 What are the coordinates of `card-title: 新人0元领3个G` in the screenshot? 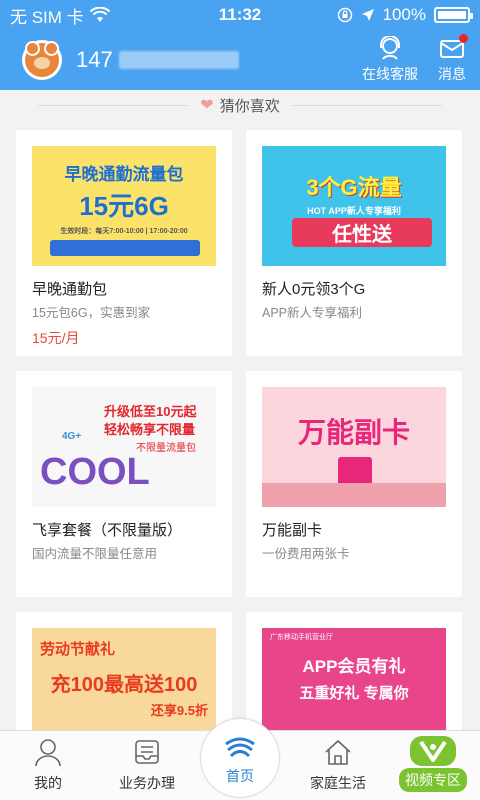 It's located at (314, 289).